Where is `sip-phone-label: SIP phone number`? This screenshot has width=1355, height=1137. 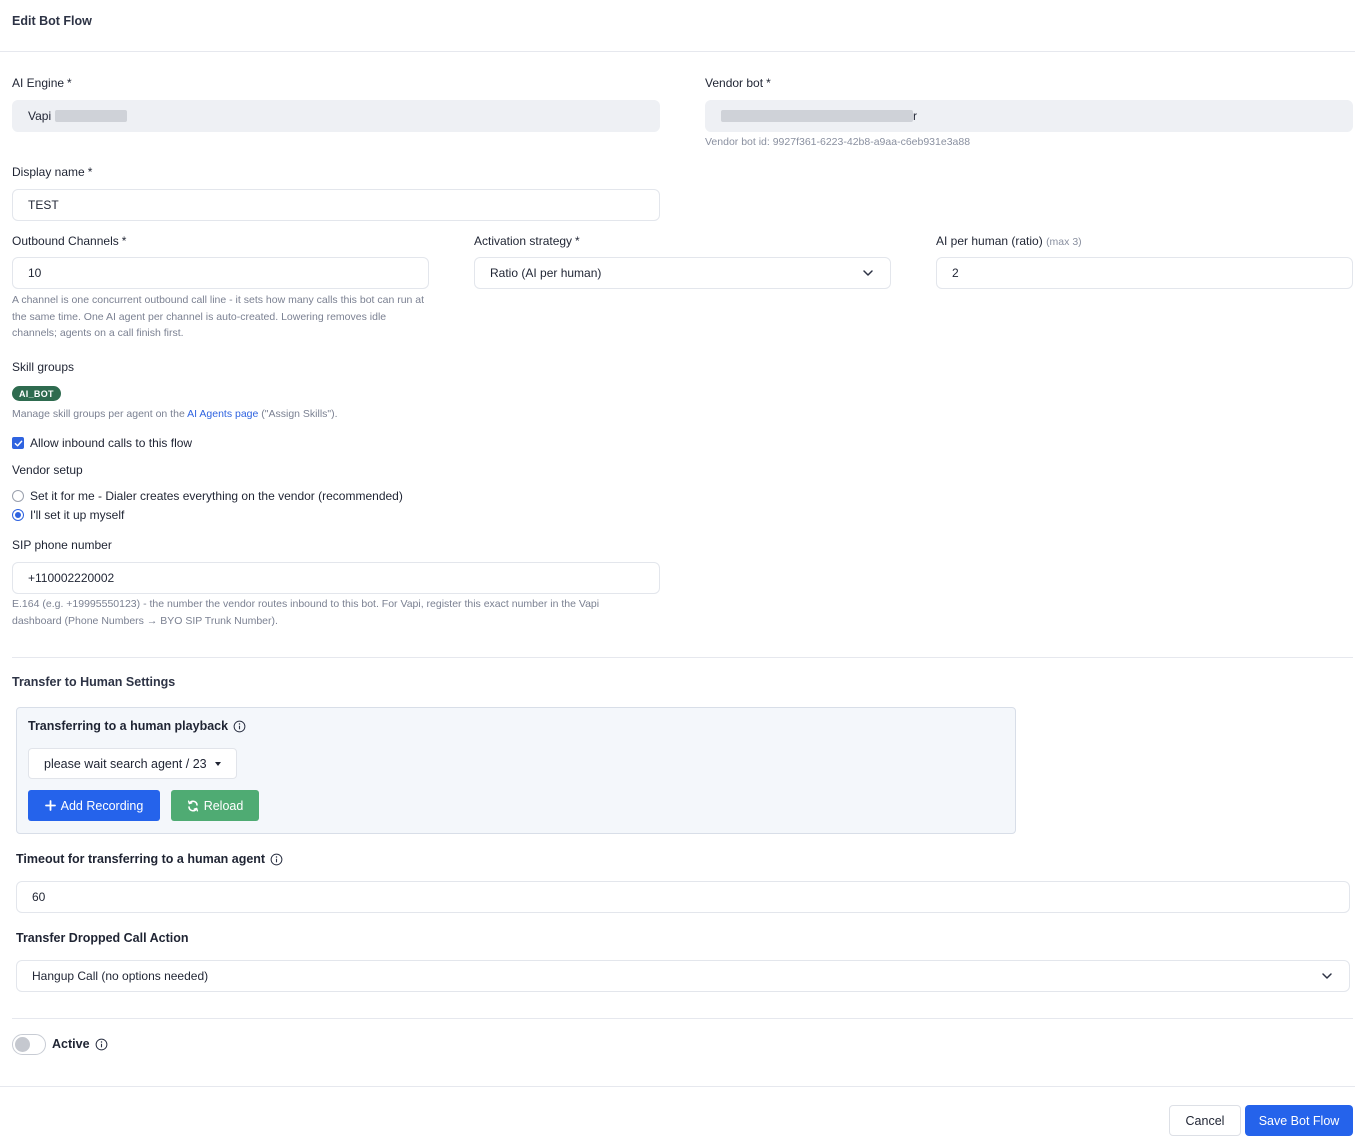 sip-phone-label: SIP phone number is located at coordinates (62, 545).